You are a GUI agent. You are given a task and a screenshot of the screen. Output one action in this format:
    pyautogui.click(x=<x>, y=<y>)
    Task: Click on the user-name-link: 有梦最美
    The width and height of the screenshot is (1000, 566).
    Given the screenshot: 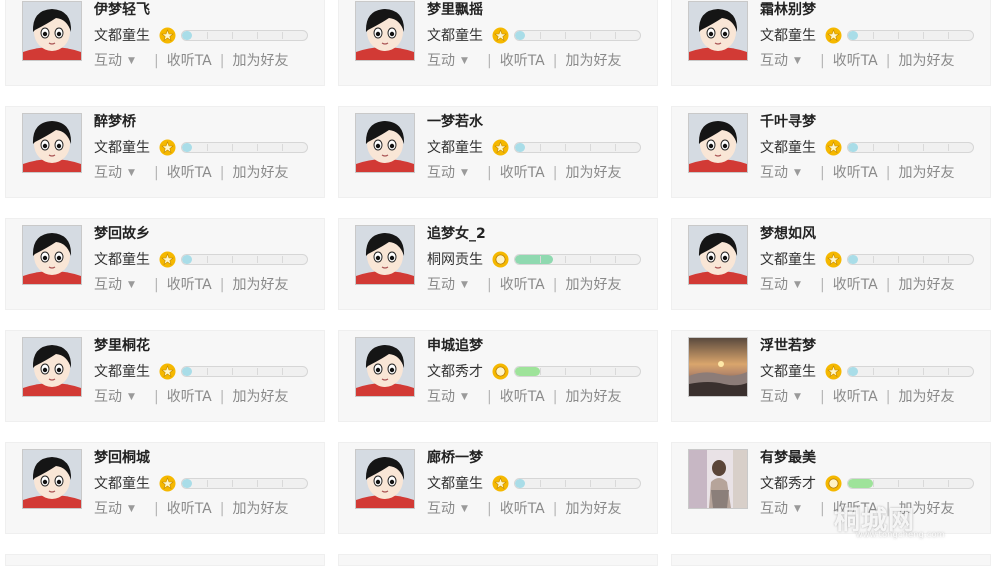 What is the action you would take?
    pyautogui.click(x=788, y=457)
    